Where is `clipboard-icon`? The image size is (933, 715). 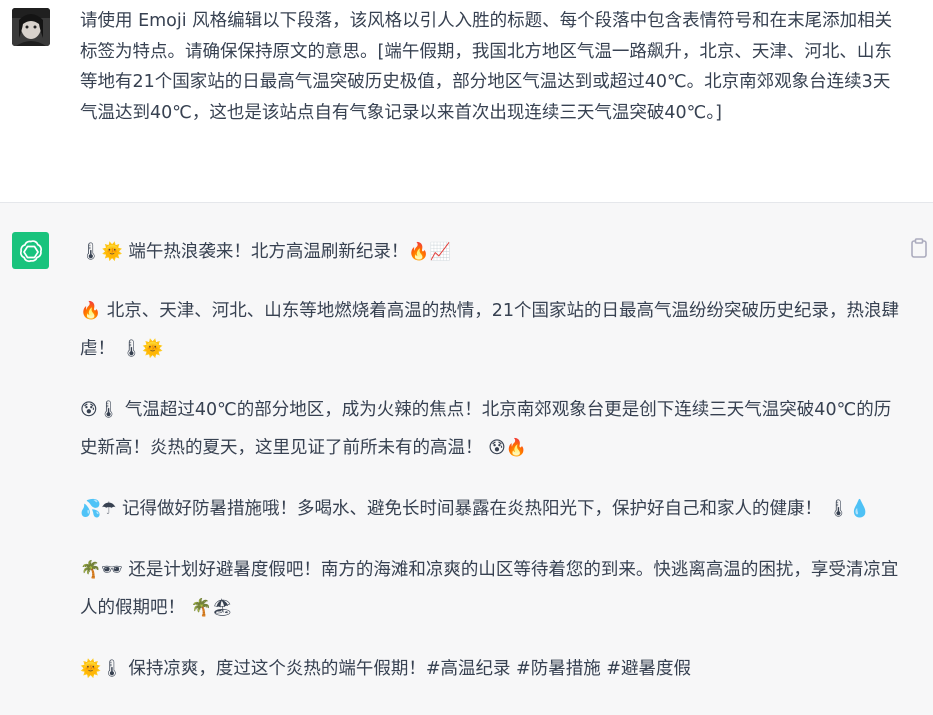
clipboard-icon is located at coordinates (919, 248).